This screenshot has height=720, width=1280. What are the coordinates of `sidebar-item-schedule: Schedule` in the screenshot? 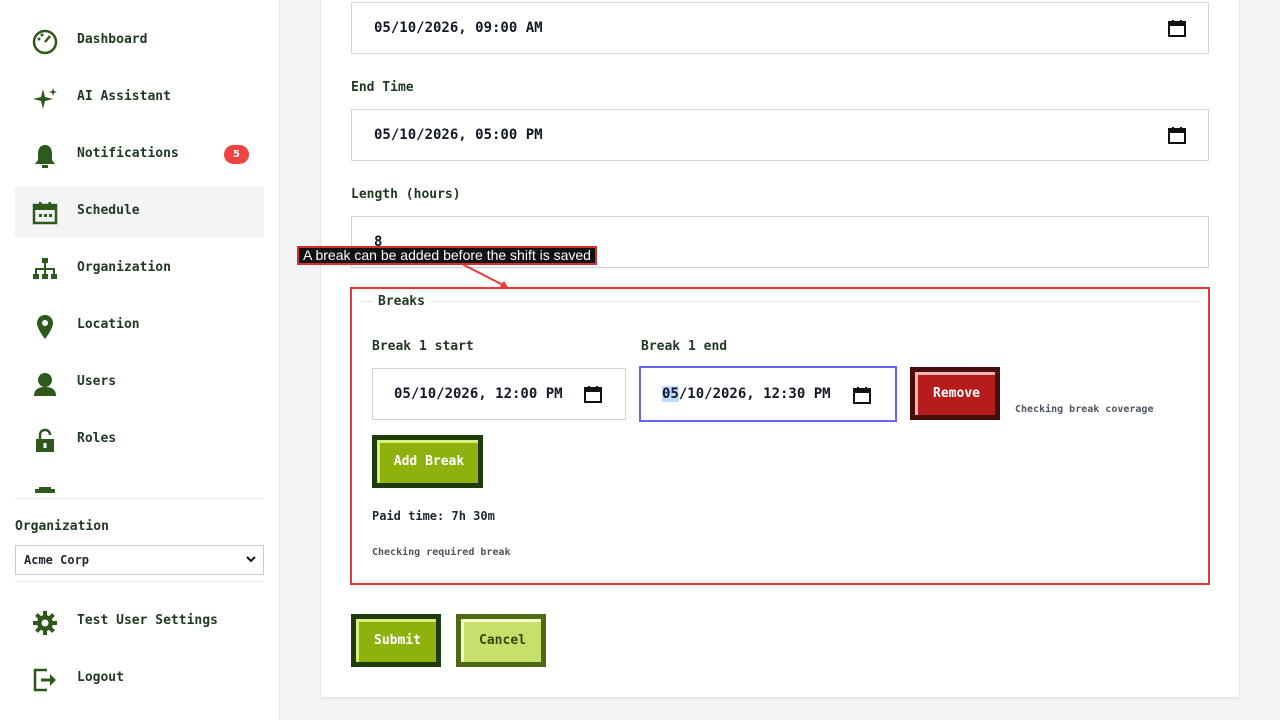 It's located at (139, 212).